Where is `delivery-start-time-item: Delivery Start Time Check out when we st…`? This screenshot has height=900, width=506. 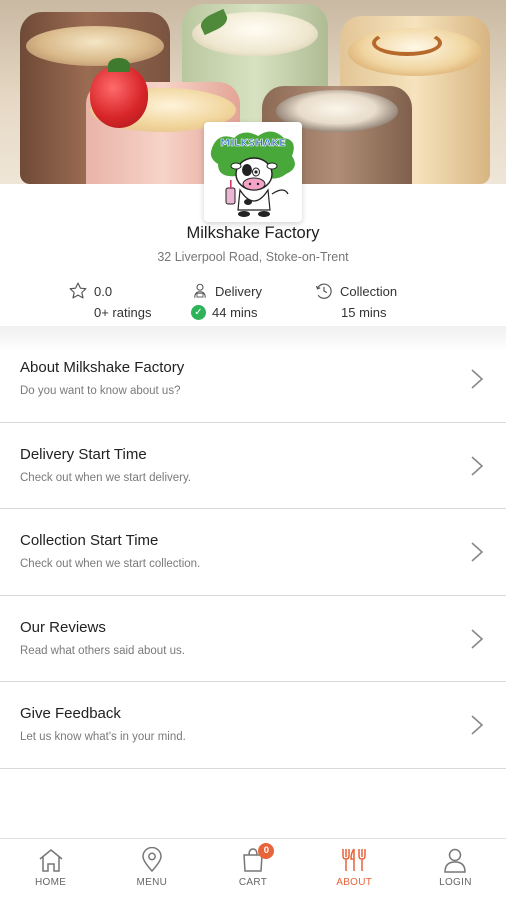
delivery-start-time-item: Delivery Start Time Check out when we st… is located at coordinates (253, 466).